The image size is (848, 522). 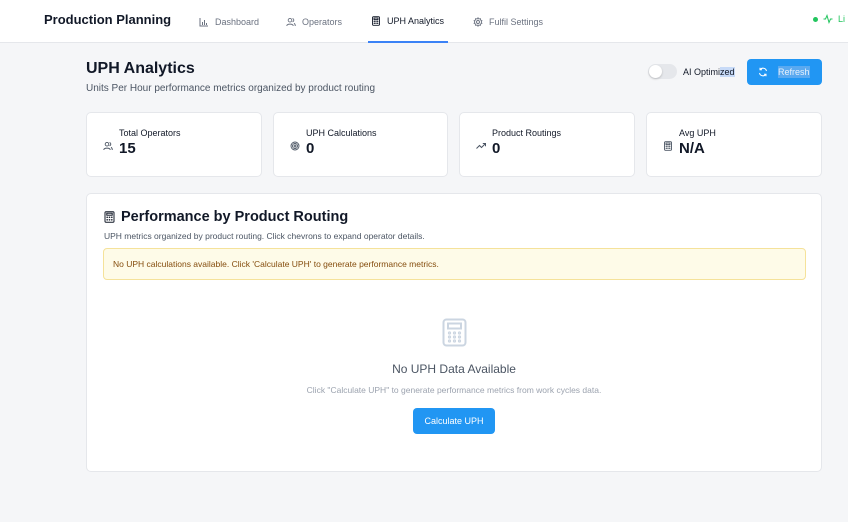 What do you see at coordinates (360, 144) in the screenshot?
I see `stat-card-uph-calculations: UPH Calculations 0` at bounding box center [360, 144].